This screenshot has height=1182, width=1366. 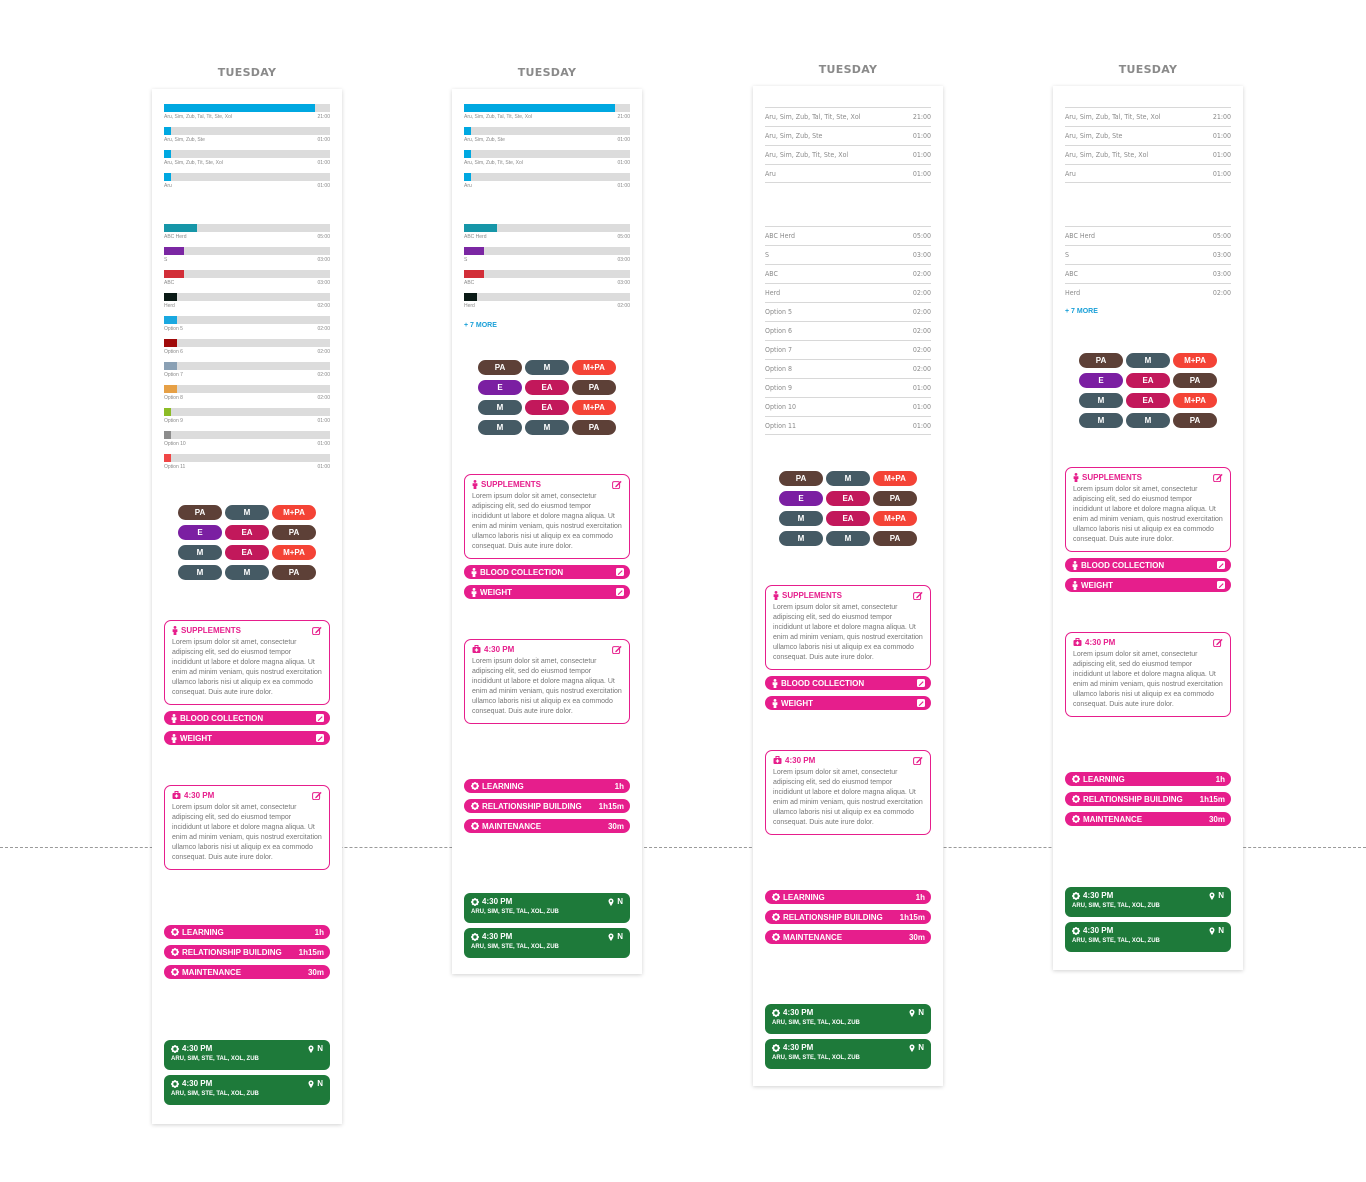 I want to click on bar-row: Option 7 02:00, so click(x=247, y=373).